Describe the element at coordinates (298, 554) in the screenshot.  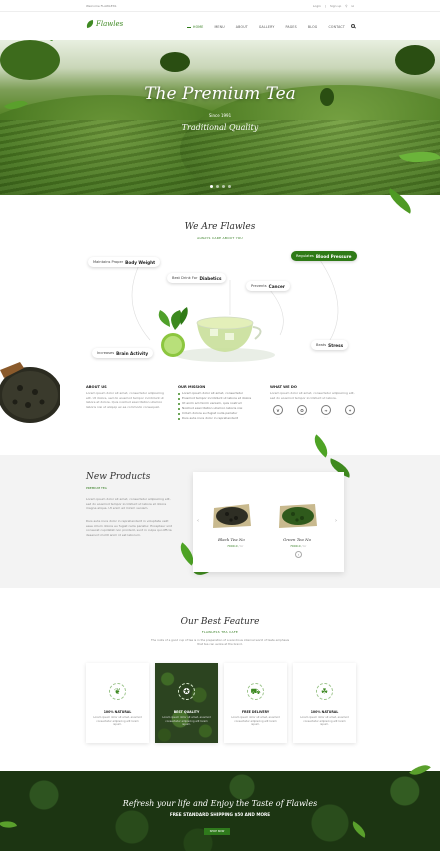
I see `add-to-cart-icon: ›` at that location.